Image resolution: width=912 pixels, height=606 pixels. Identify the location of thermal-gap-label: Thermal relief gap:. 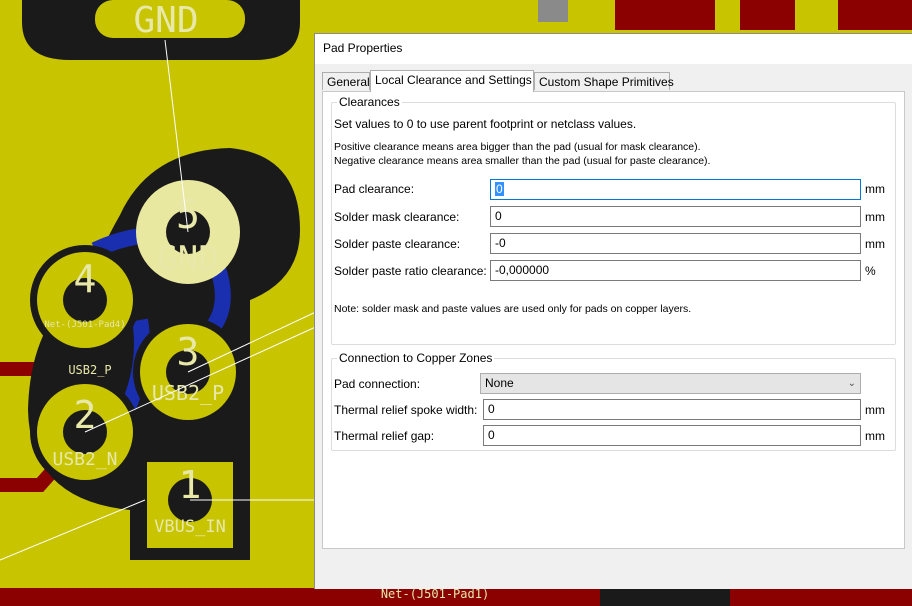
(384, 436).